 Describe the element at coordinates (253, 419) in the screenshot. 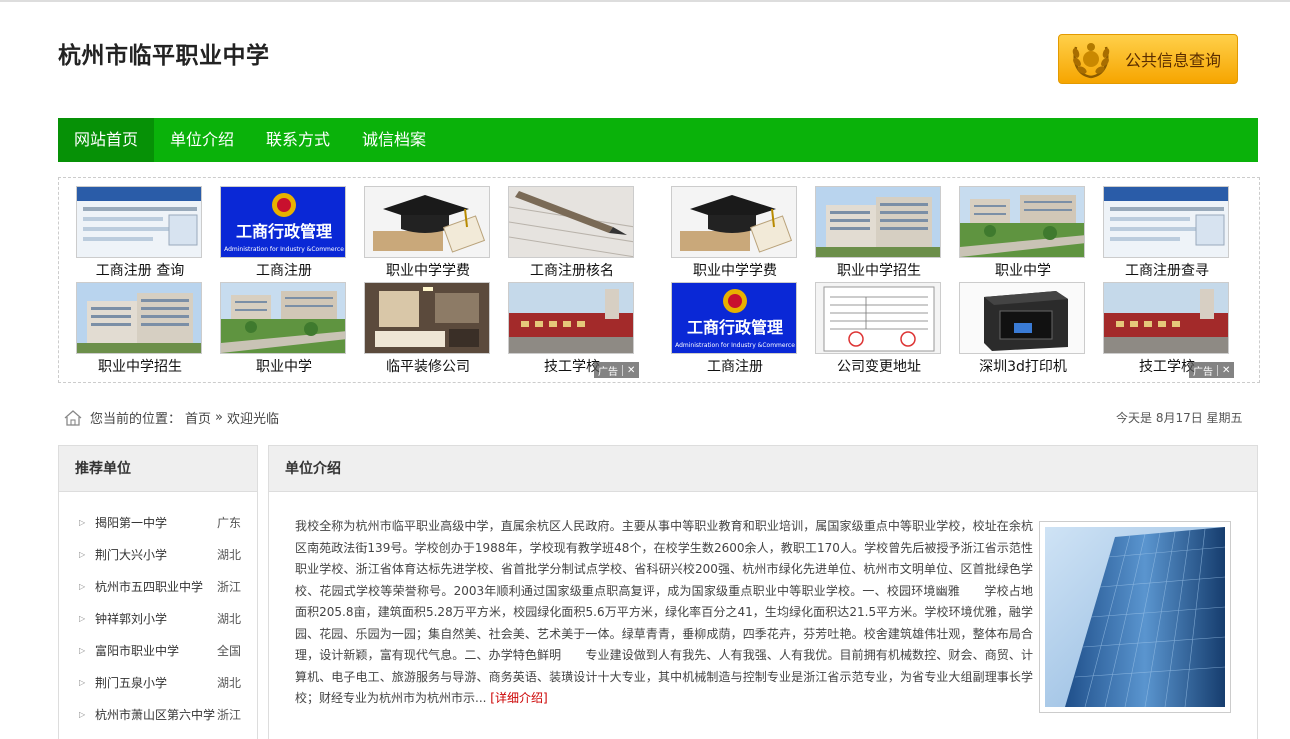

I see `breadcrumb-current: 欢迎光临` at that location.